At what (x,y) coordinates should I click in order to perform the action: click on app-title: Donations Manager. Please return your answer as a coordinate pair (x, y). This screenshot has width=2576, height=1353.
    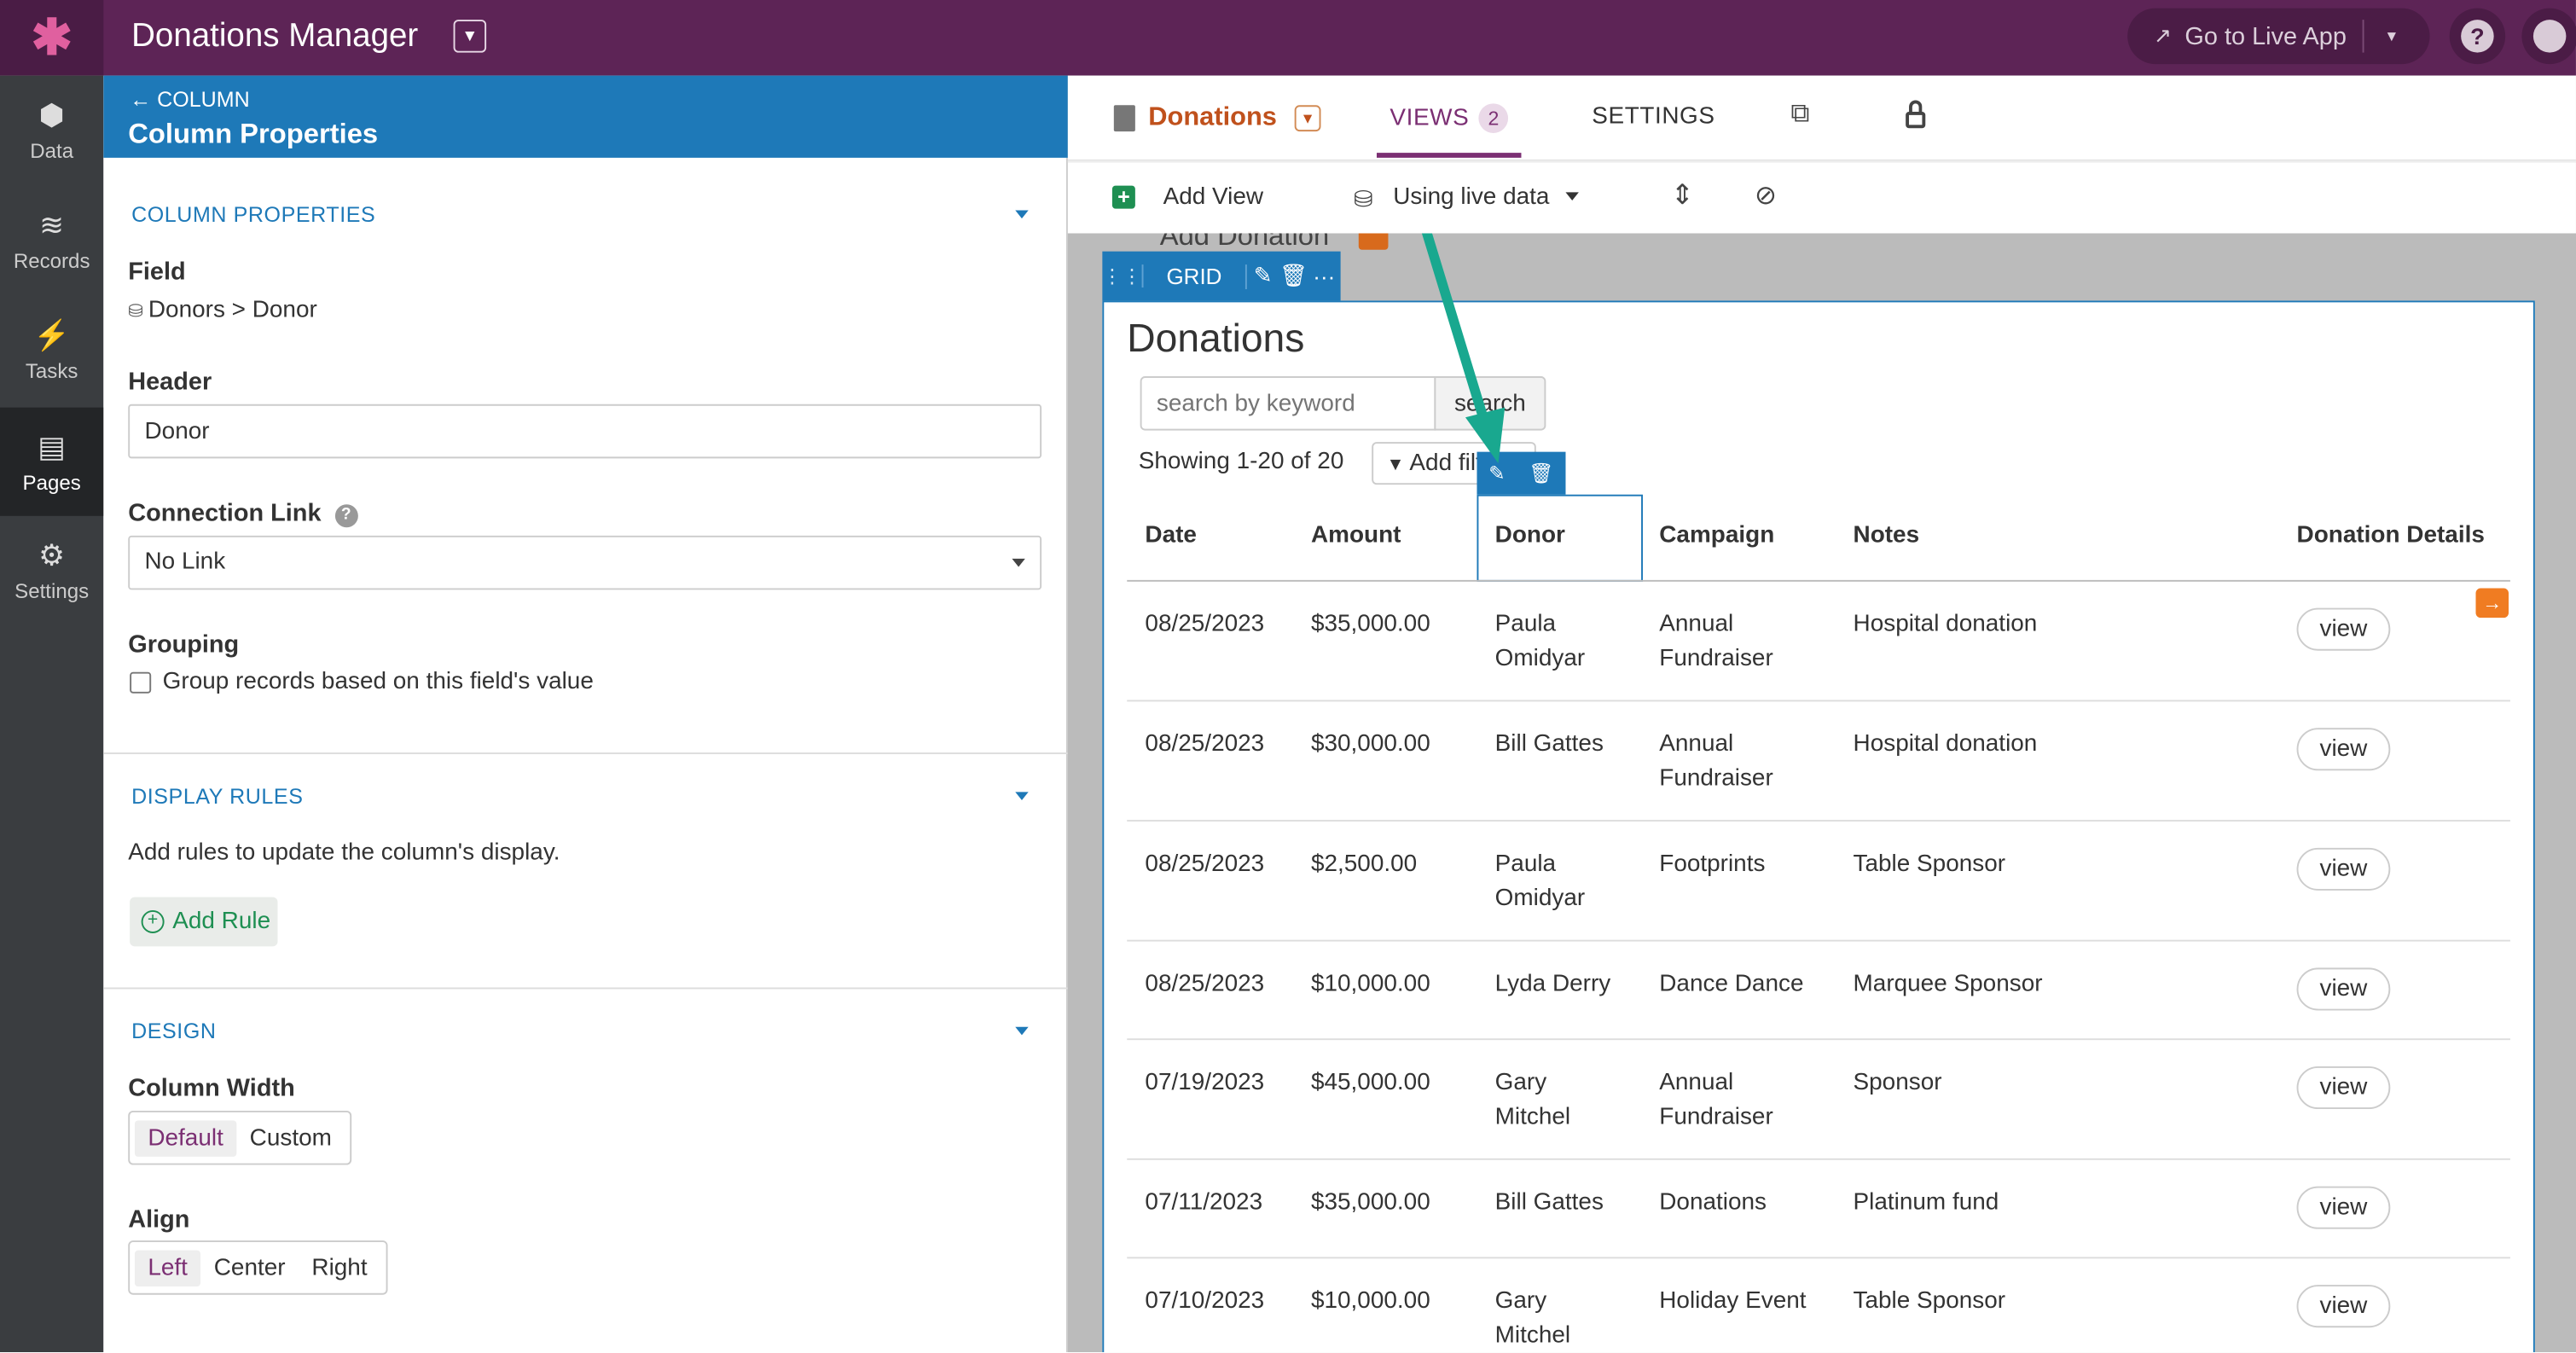
    Looking at the image, I should click on (275, 36).